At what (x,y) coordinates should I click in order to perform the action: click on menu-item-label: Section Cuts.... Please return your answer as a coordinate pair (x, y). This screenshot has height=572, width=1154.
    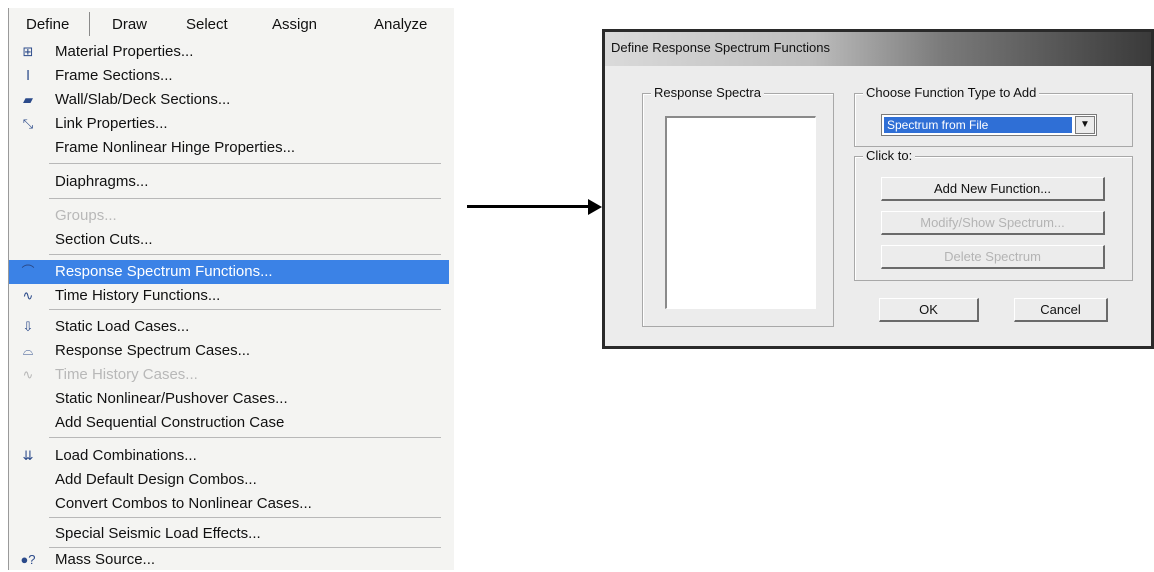
    Looking at the image, I should click on (104, 239).